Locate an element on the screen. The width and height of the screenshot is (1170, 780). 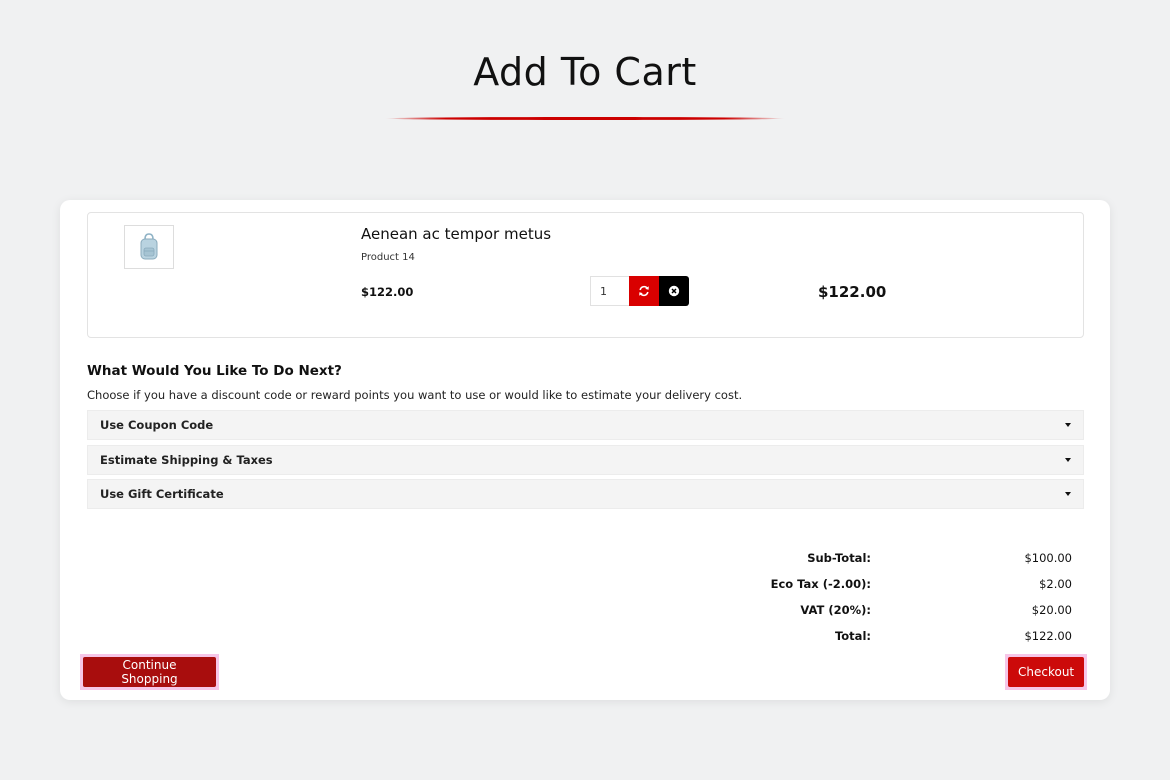
coupon-code-label: Use Coupon Code is located at coordinates (157, 425).